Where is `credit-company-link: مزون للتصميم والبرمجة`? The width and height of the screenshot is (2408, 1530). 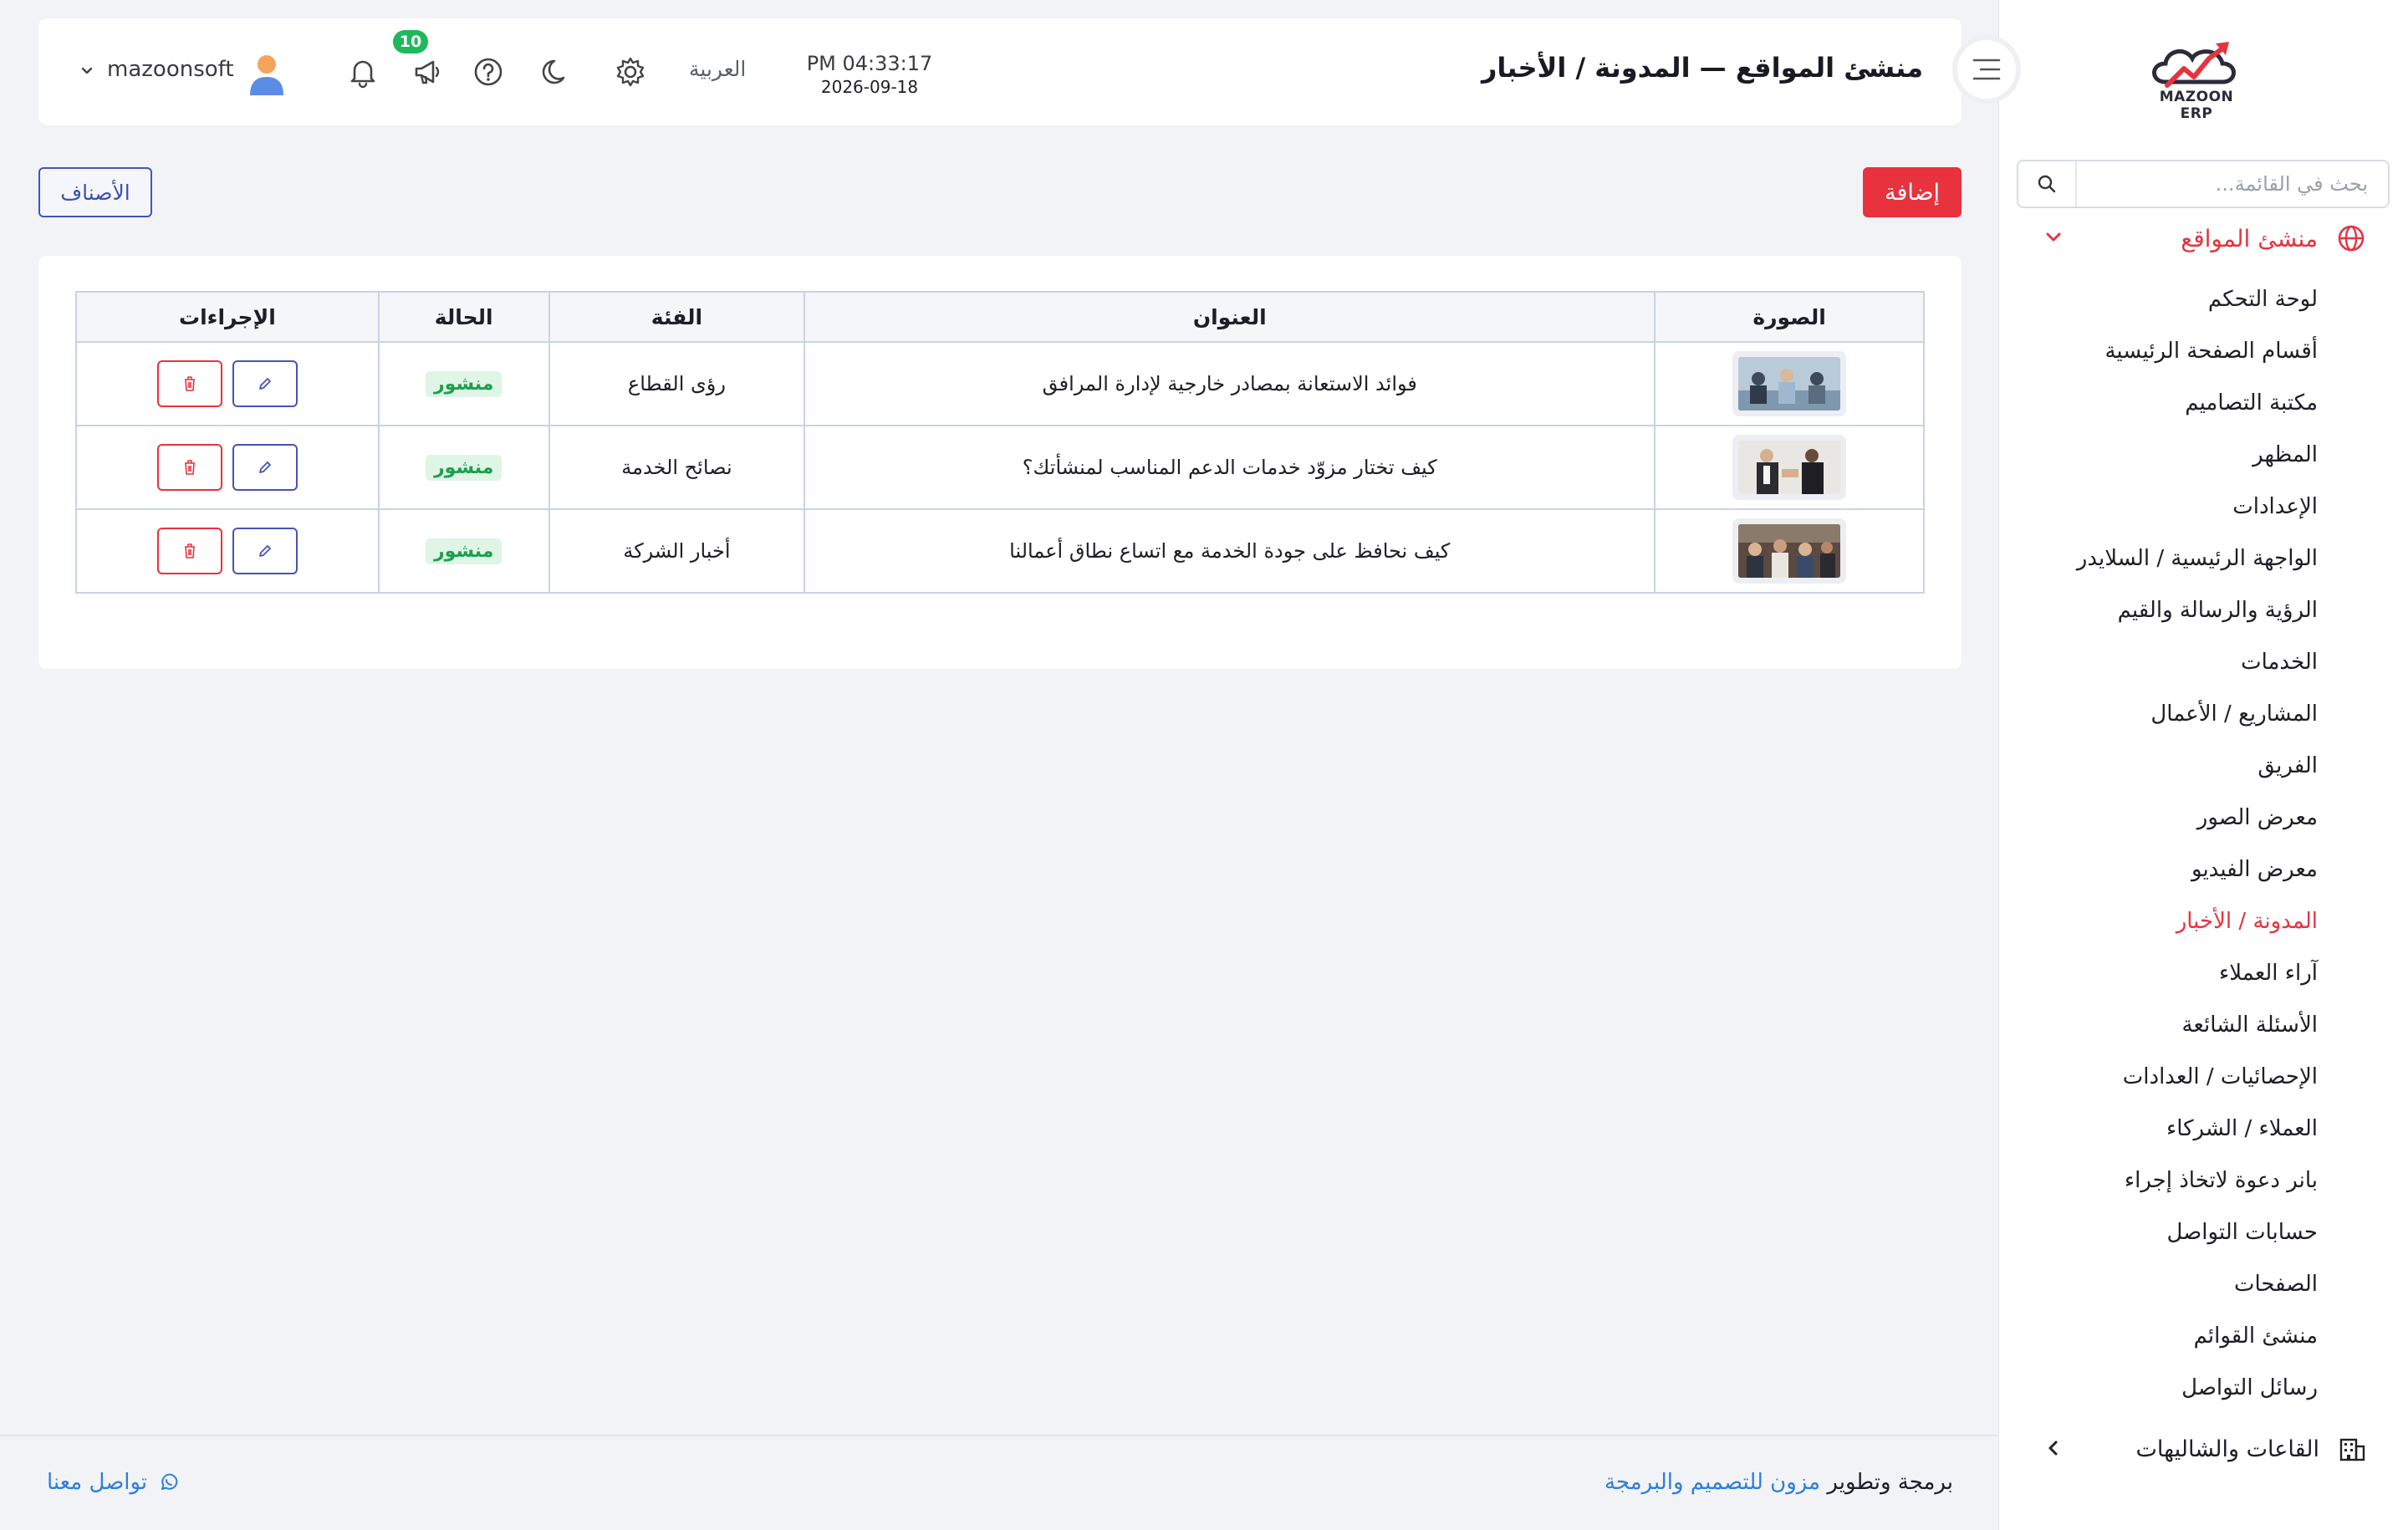 credit-company-link: مزون للتصميم والبرمجة is located at coordinates (1712, 1483).